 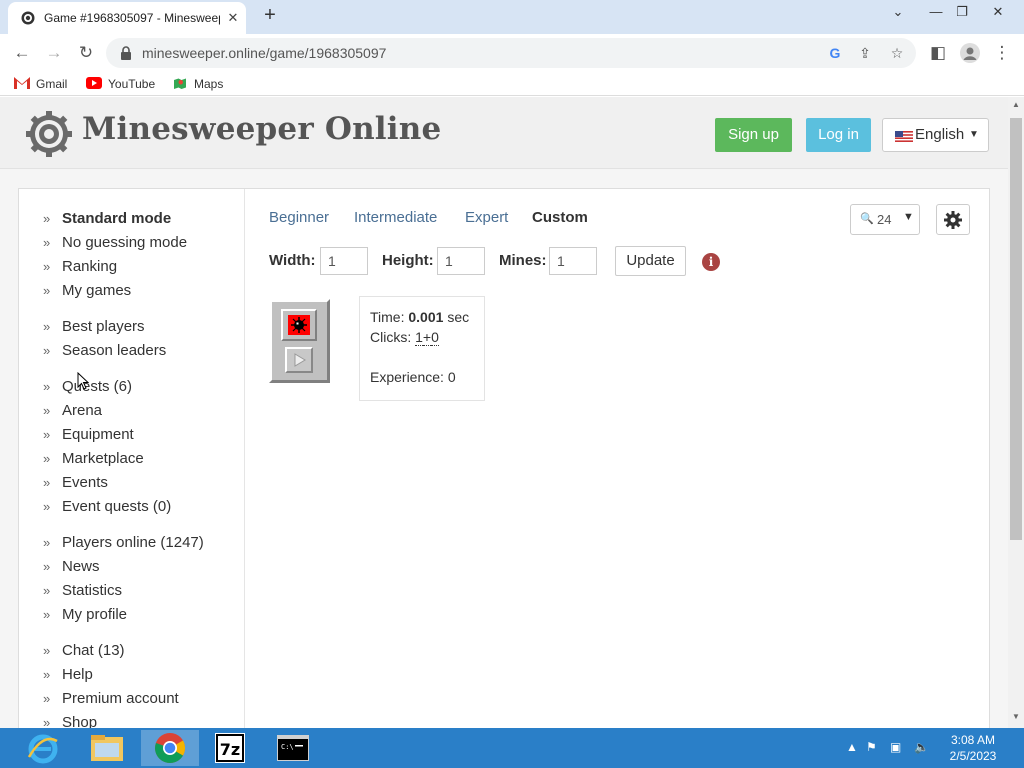 What do you see at coordinates (461, 261) in the screenshot?
I see `height-input: 1` at bounding box center [461, 261].